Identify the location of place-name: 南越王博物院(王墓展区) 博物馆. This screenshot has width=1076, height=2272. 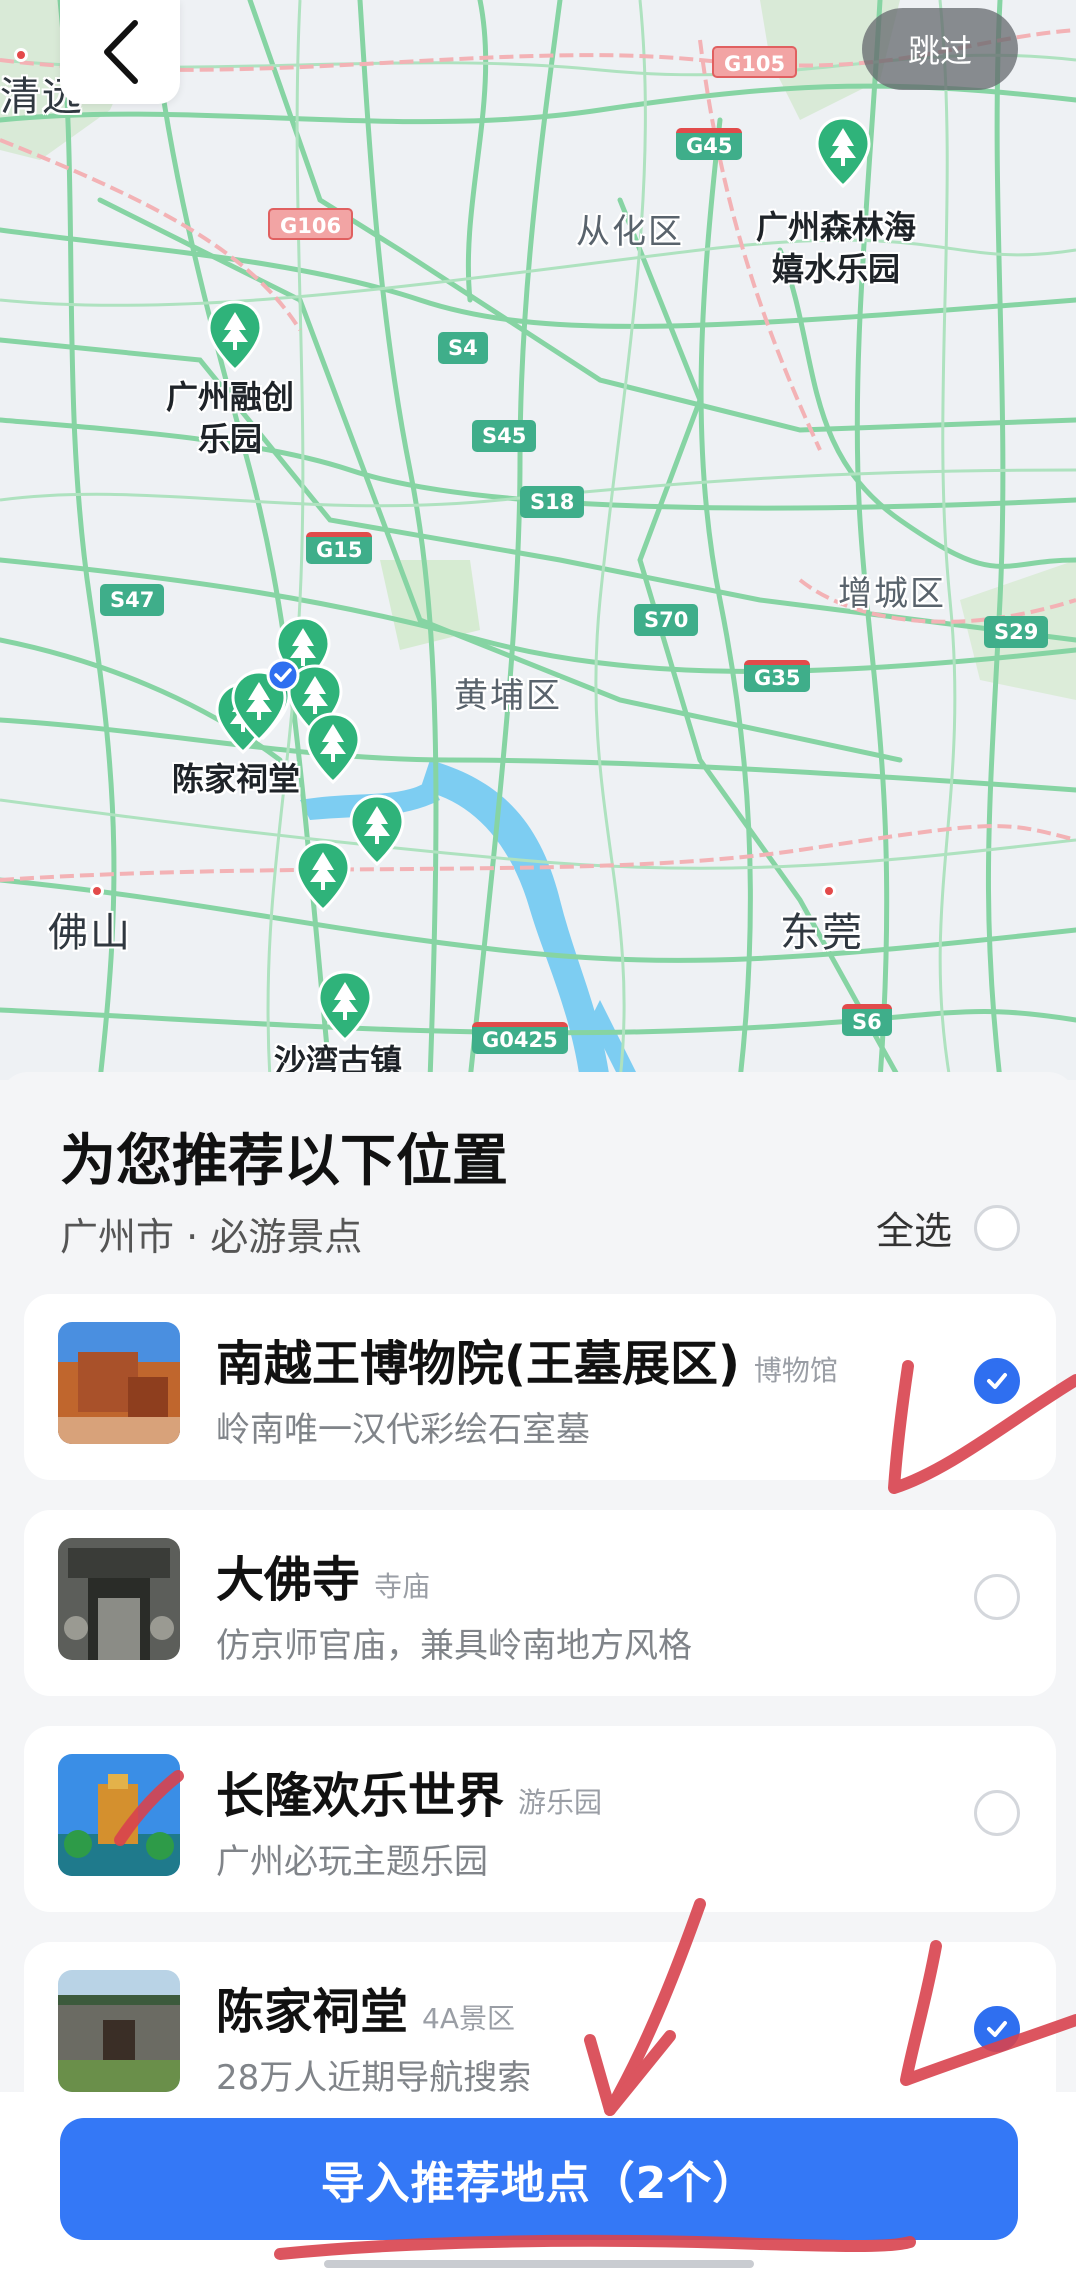
(527, 1364).